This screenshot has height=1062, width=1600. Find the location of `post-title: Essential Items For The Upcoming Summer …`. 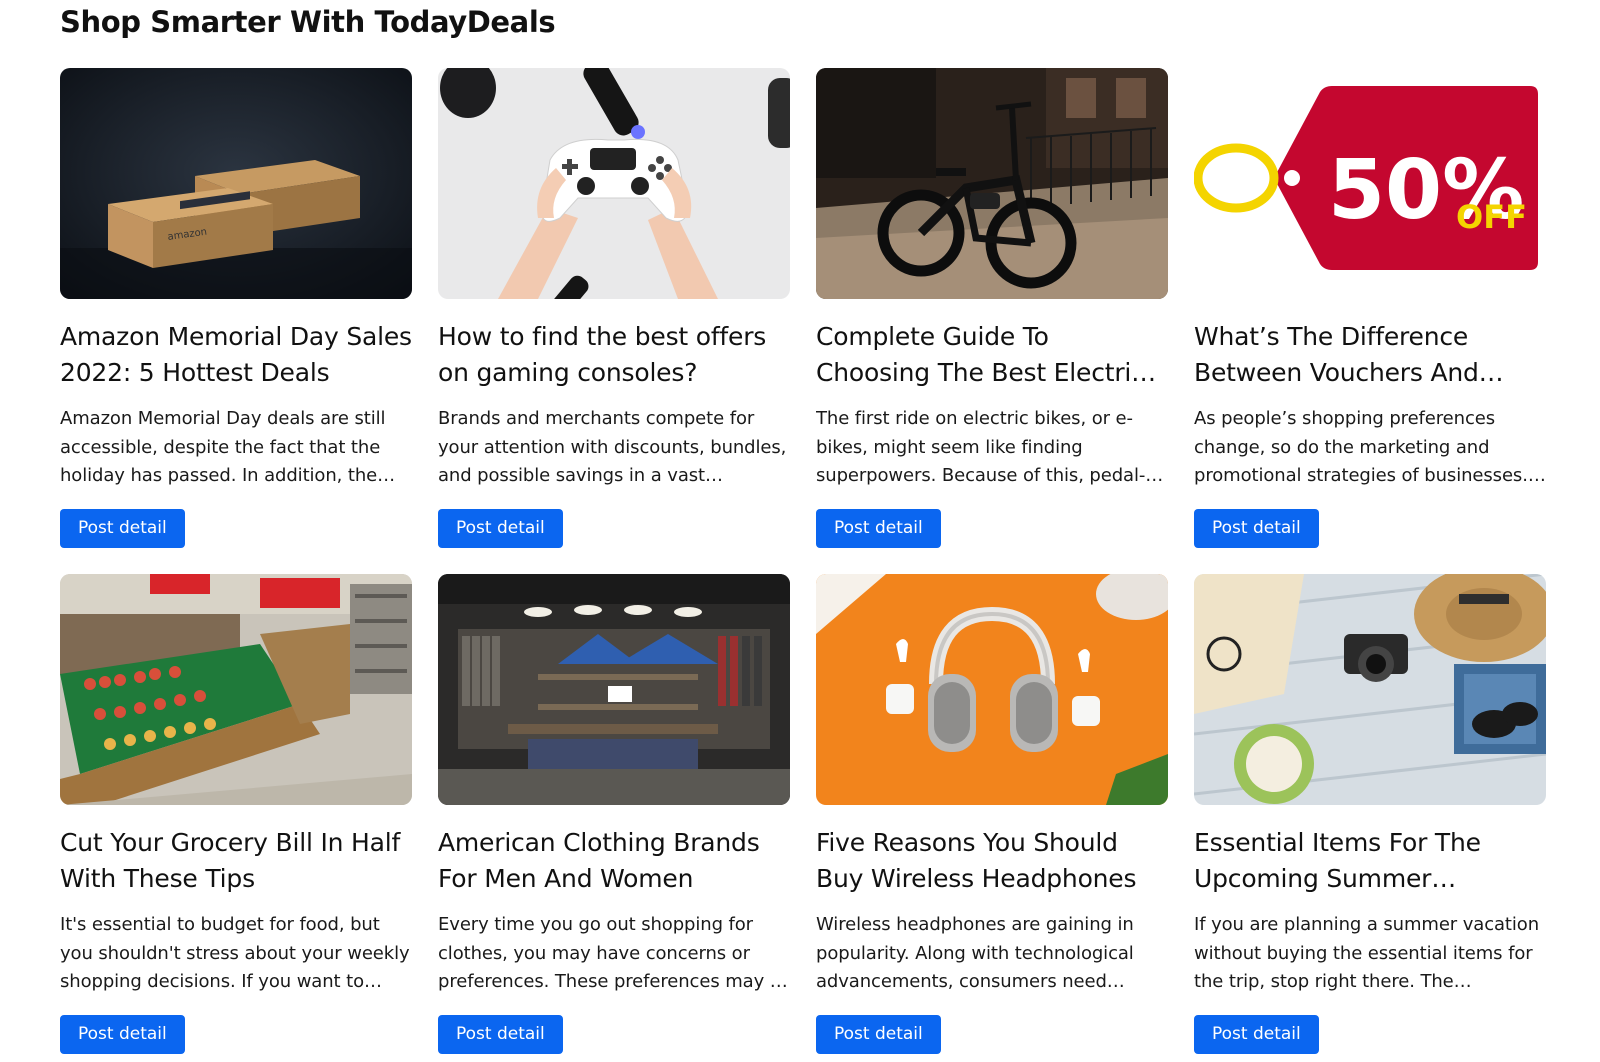

post-title: Essential Items For The Upcoming Summer … is located at coordinates (1370, 861).